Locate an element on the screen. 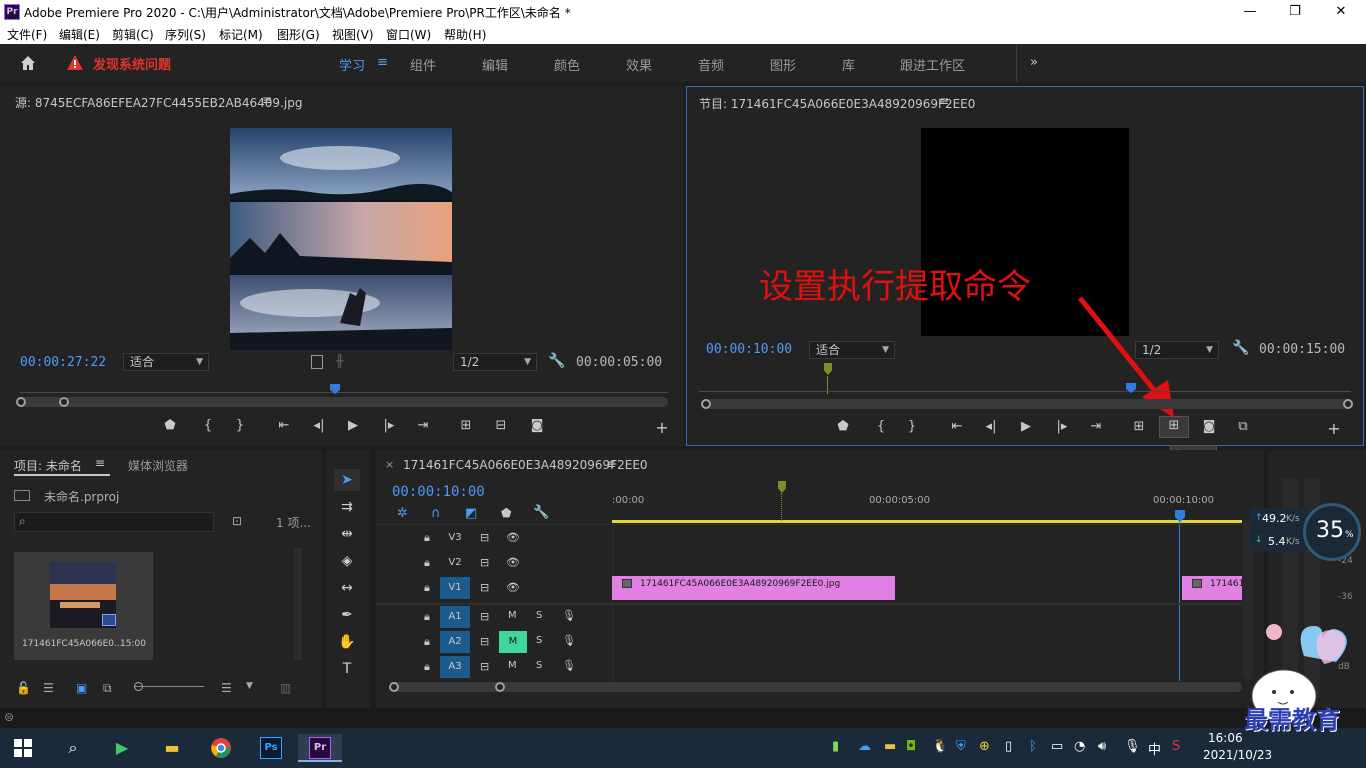 Image resolution: width=1366 pixels, height=768 pixels. file-explorer-icon: ▬ is located at coordinates (172, 748).